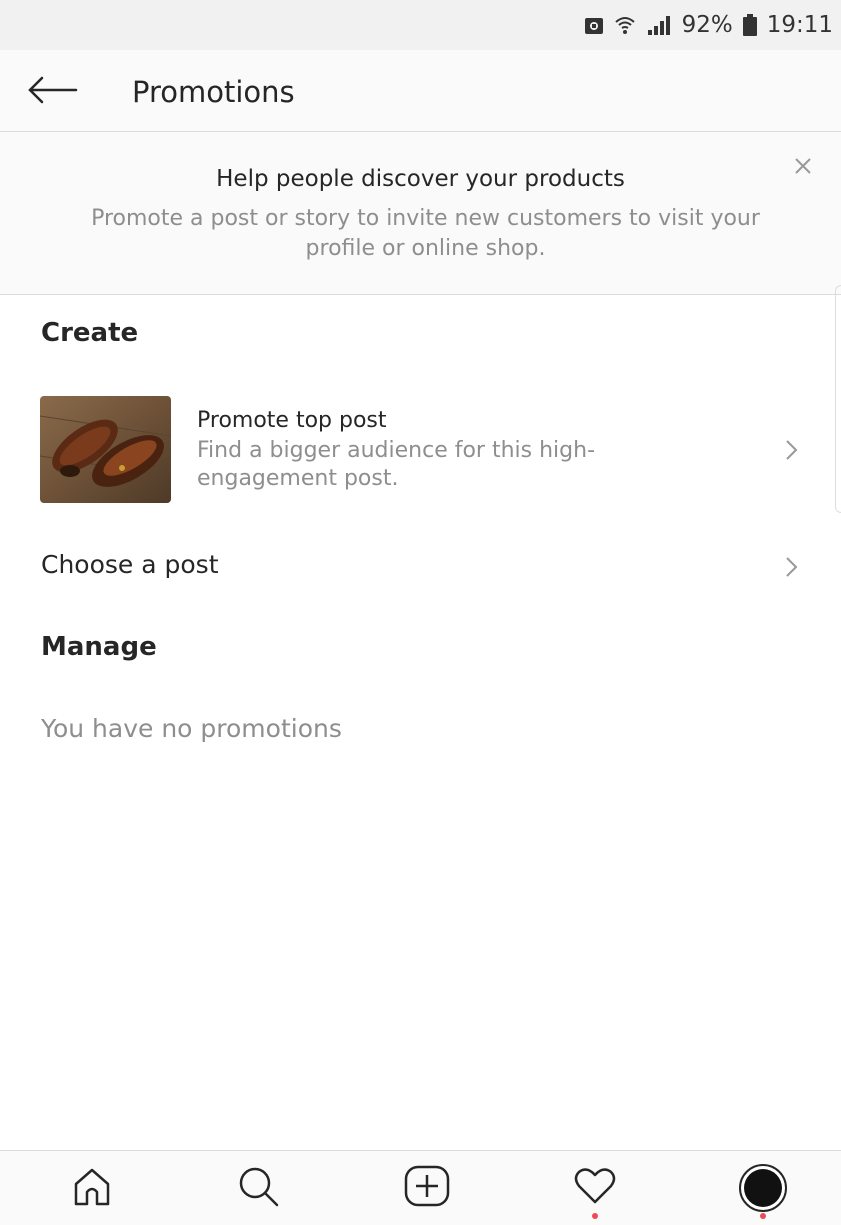  I want to click on status-bar: 92% 19:11, so click(420, 25).